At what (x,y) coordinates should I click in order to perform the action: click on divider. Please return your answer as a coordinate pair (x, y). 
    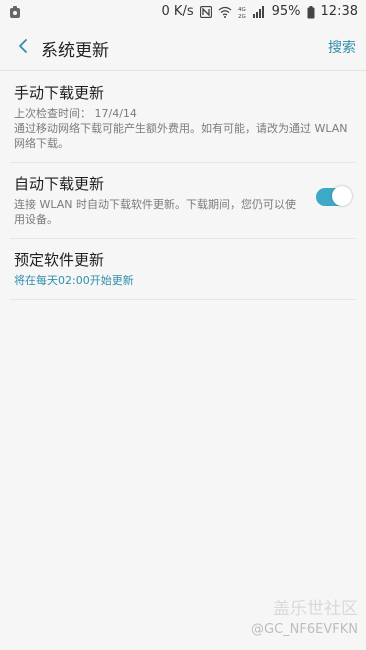
    Looking at the image, I should click on (183, 299).